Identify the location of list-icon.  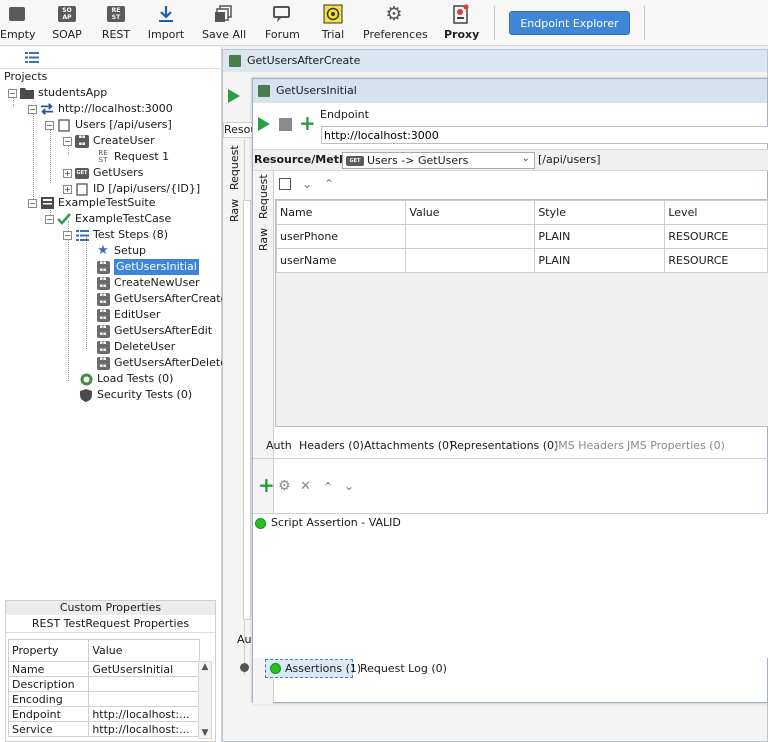
(82, 235).